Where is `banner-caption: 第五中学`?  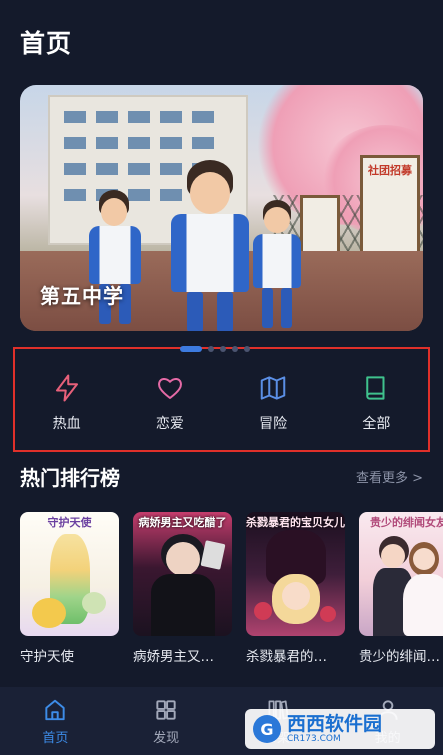 banner-caption: 第五中学 is located at coordinates (82, 296).